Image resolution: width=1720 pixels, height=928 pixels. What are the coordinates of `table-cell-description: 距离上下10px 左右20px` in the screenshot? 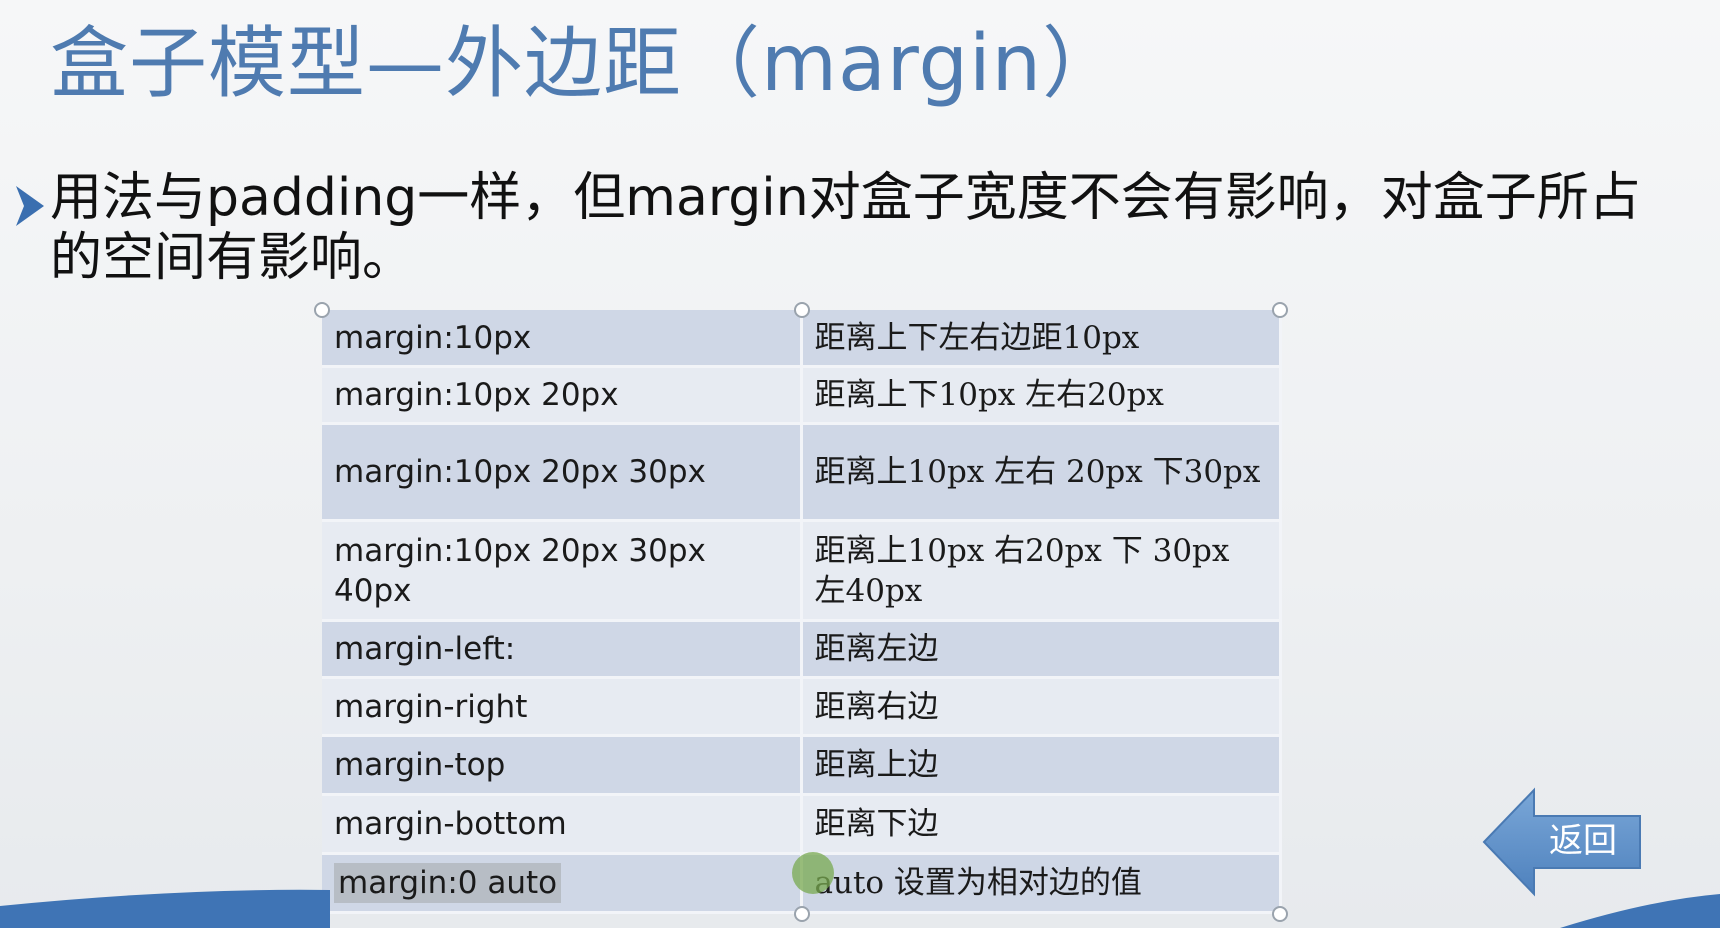 It's located at (1041, 396).